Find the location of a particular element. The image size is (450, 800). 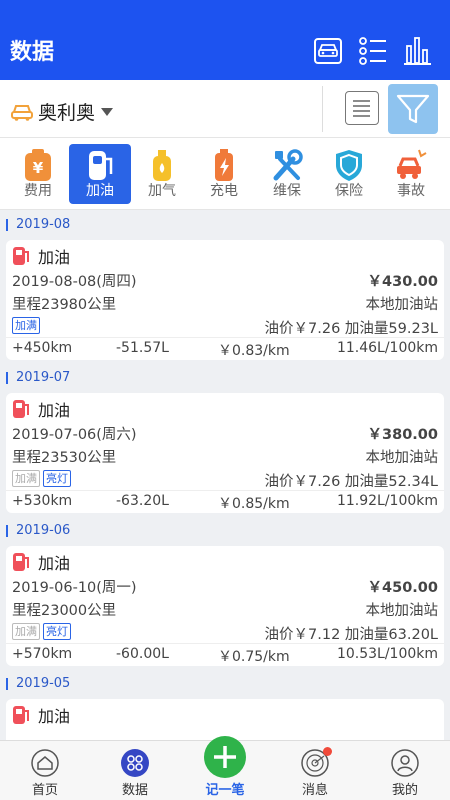

nav-messages: 消息 is located at coordinates (315, 770).